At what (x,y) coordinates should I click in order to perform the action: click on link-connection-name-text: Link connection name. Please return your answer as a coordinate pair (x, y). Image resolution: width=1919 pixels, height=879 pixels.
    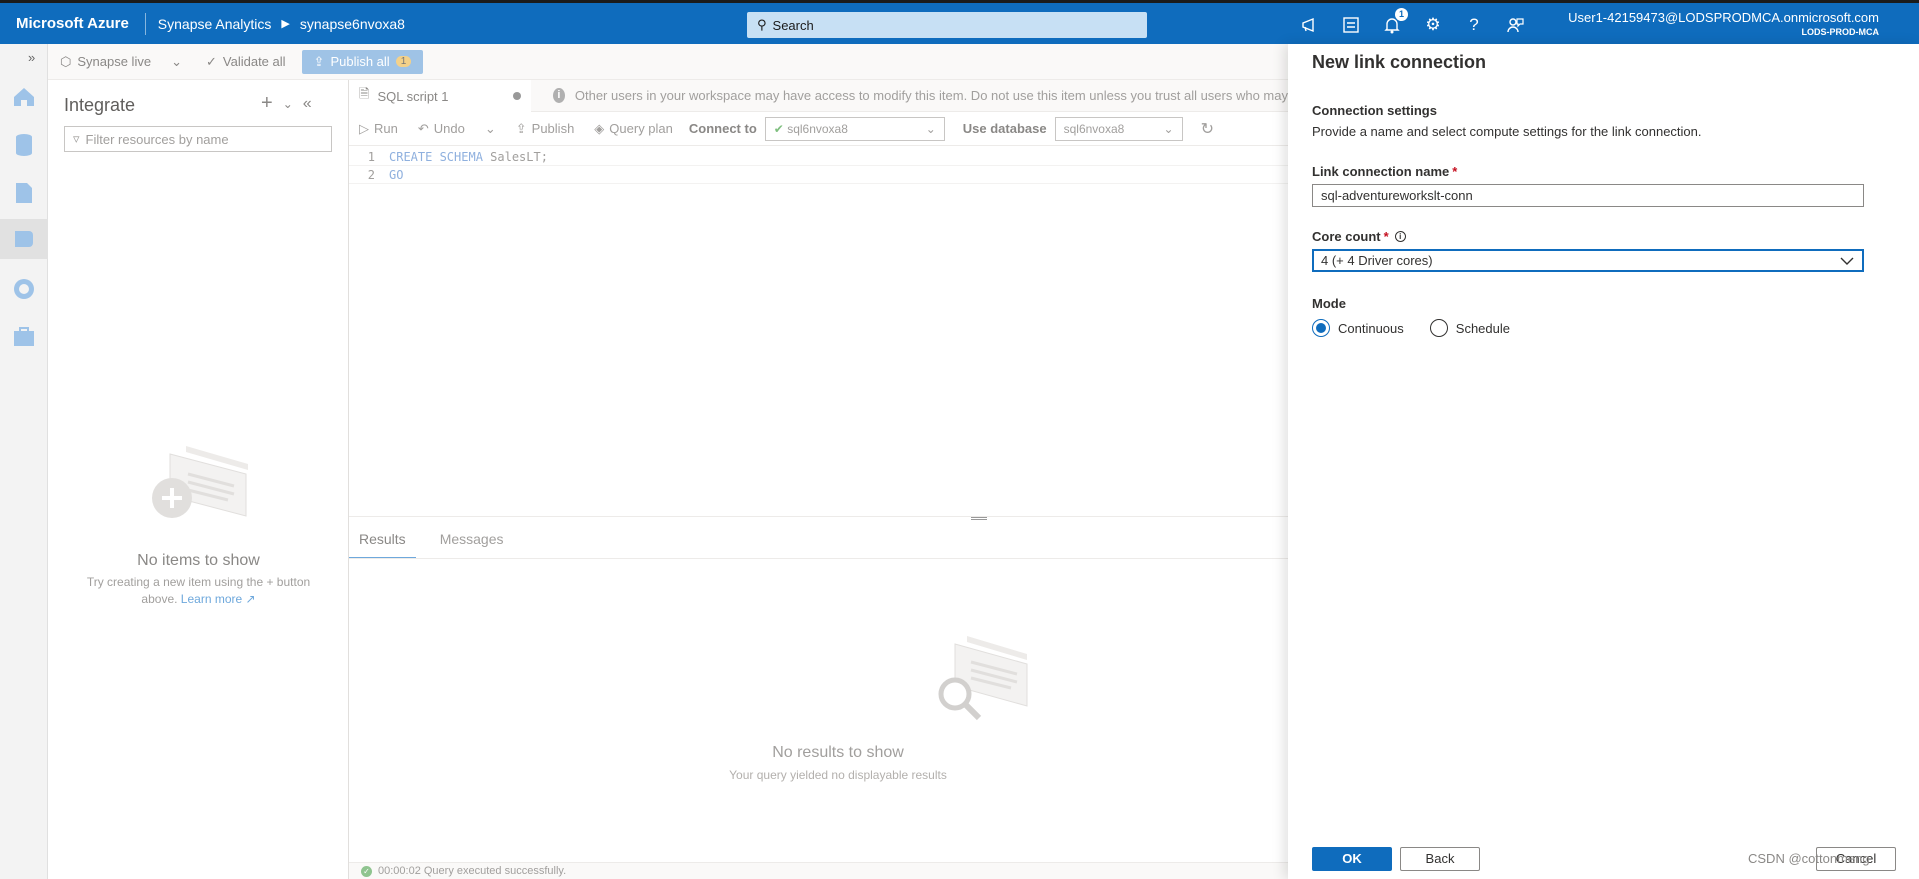
    Looking at the image, I should click on (1381, 171).